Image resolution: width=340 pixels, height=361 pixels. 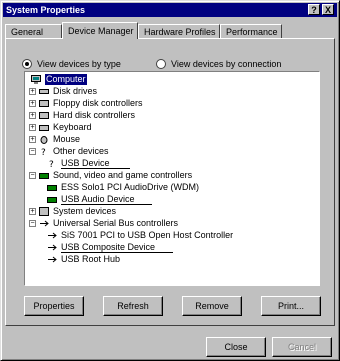 What do you see at coordinates (98, 103) in the screenshot?
I see `tree-label: Floppy disk controllers` at bounding box center [98, 103].